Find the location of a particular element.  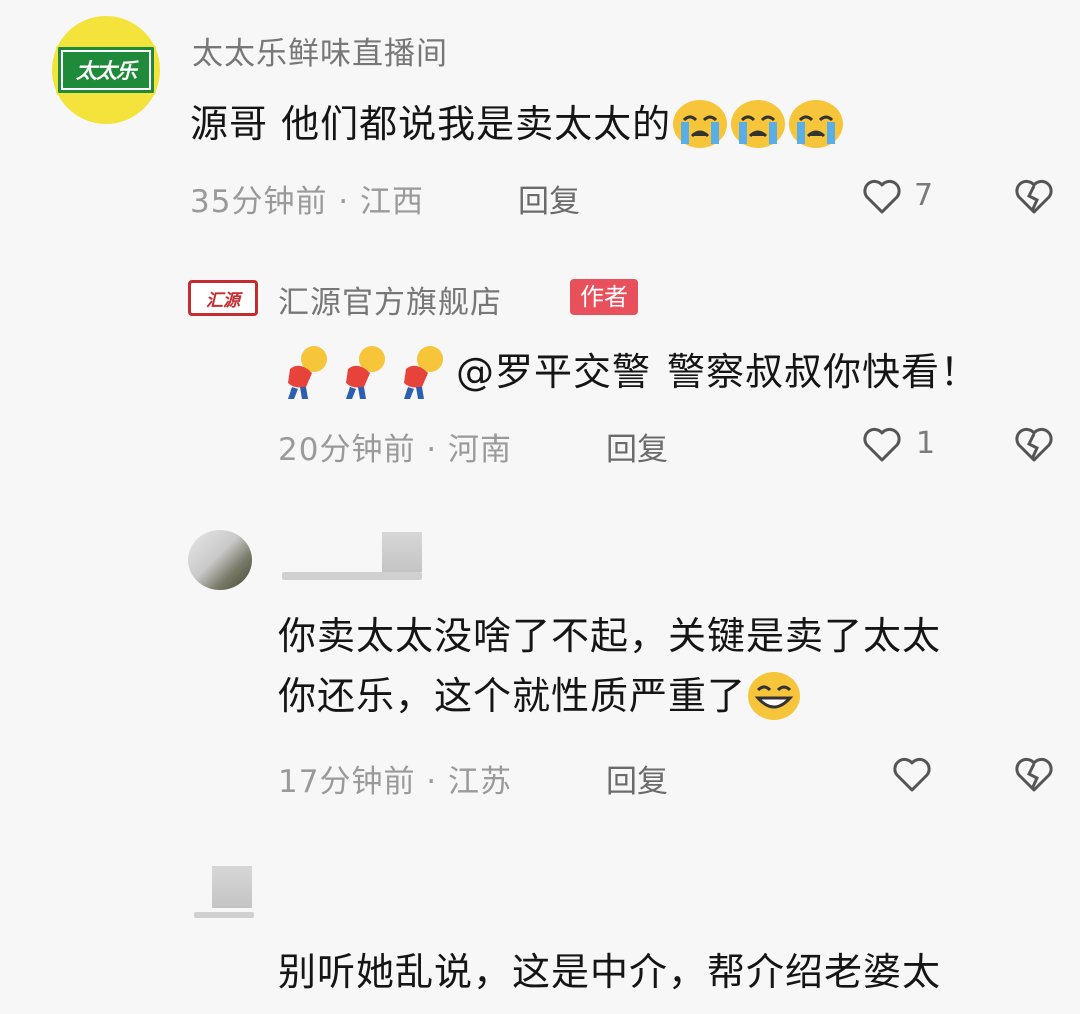

comment-meta: 17分钟前 · 江苏 is located at coordinates (395, 782).